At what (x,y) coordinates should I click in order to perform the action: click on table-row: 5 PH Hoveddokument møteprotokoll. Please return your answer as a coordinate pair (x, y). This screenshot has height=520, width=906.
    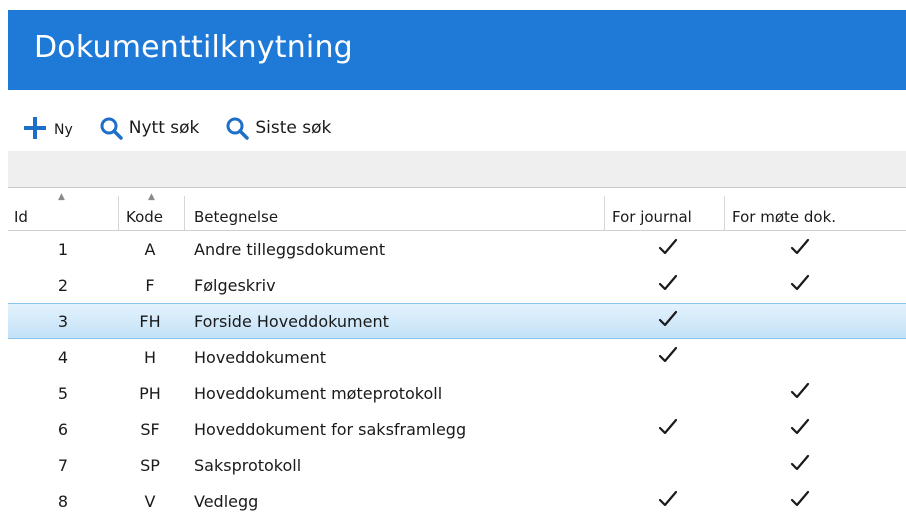
    Looking at the image, I should click on (457, 393).